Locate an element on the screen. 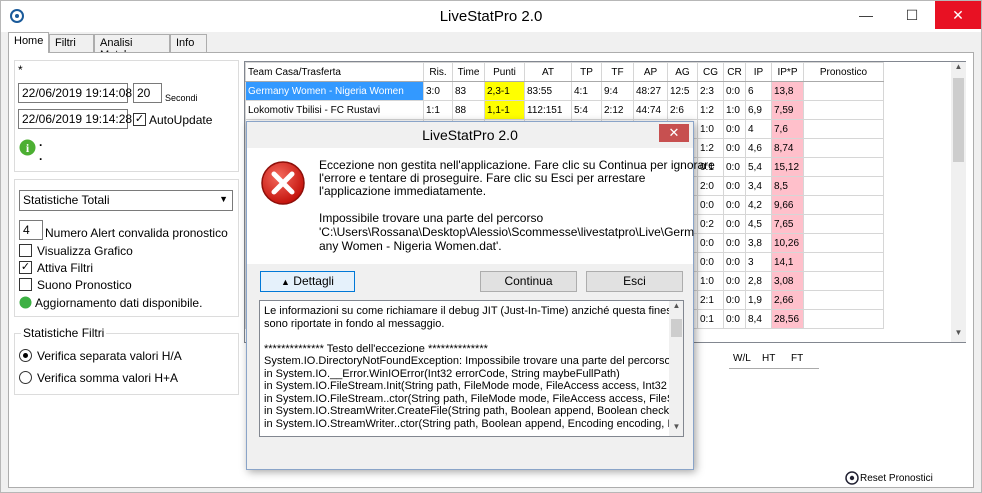  table-cell: 1:2 is located at coordinates (710, 110).